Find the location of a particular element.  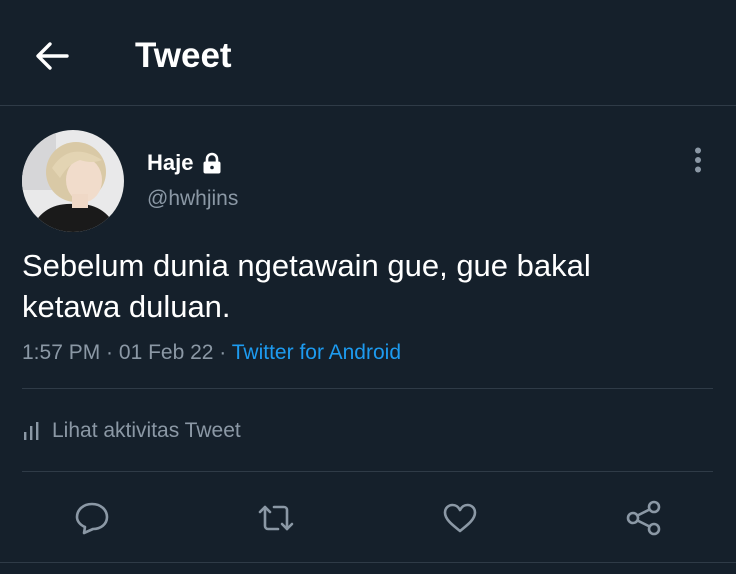

page-title: Tweet is located at coordinates (183, 55).